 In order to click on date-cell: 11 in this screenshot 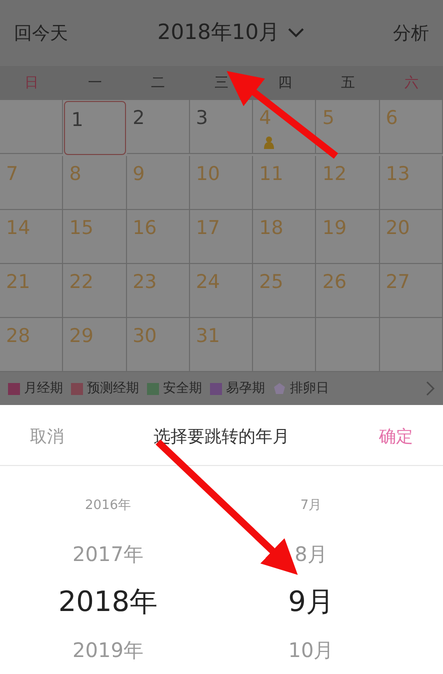, I will do `click(284, 183)`.